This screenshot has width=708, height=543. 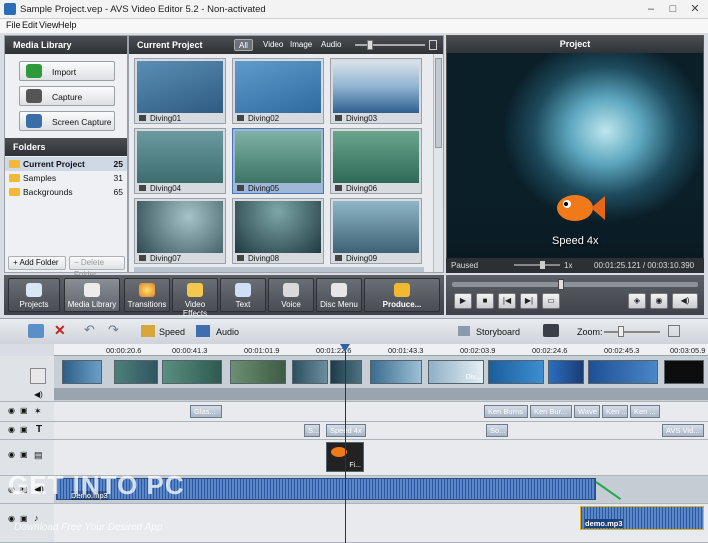 What do you see at coordinates (695, 9) in the screenshot?
I see `close-button: ✕` at bounding box center [695, 9].